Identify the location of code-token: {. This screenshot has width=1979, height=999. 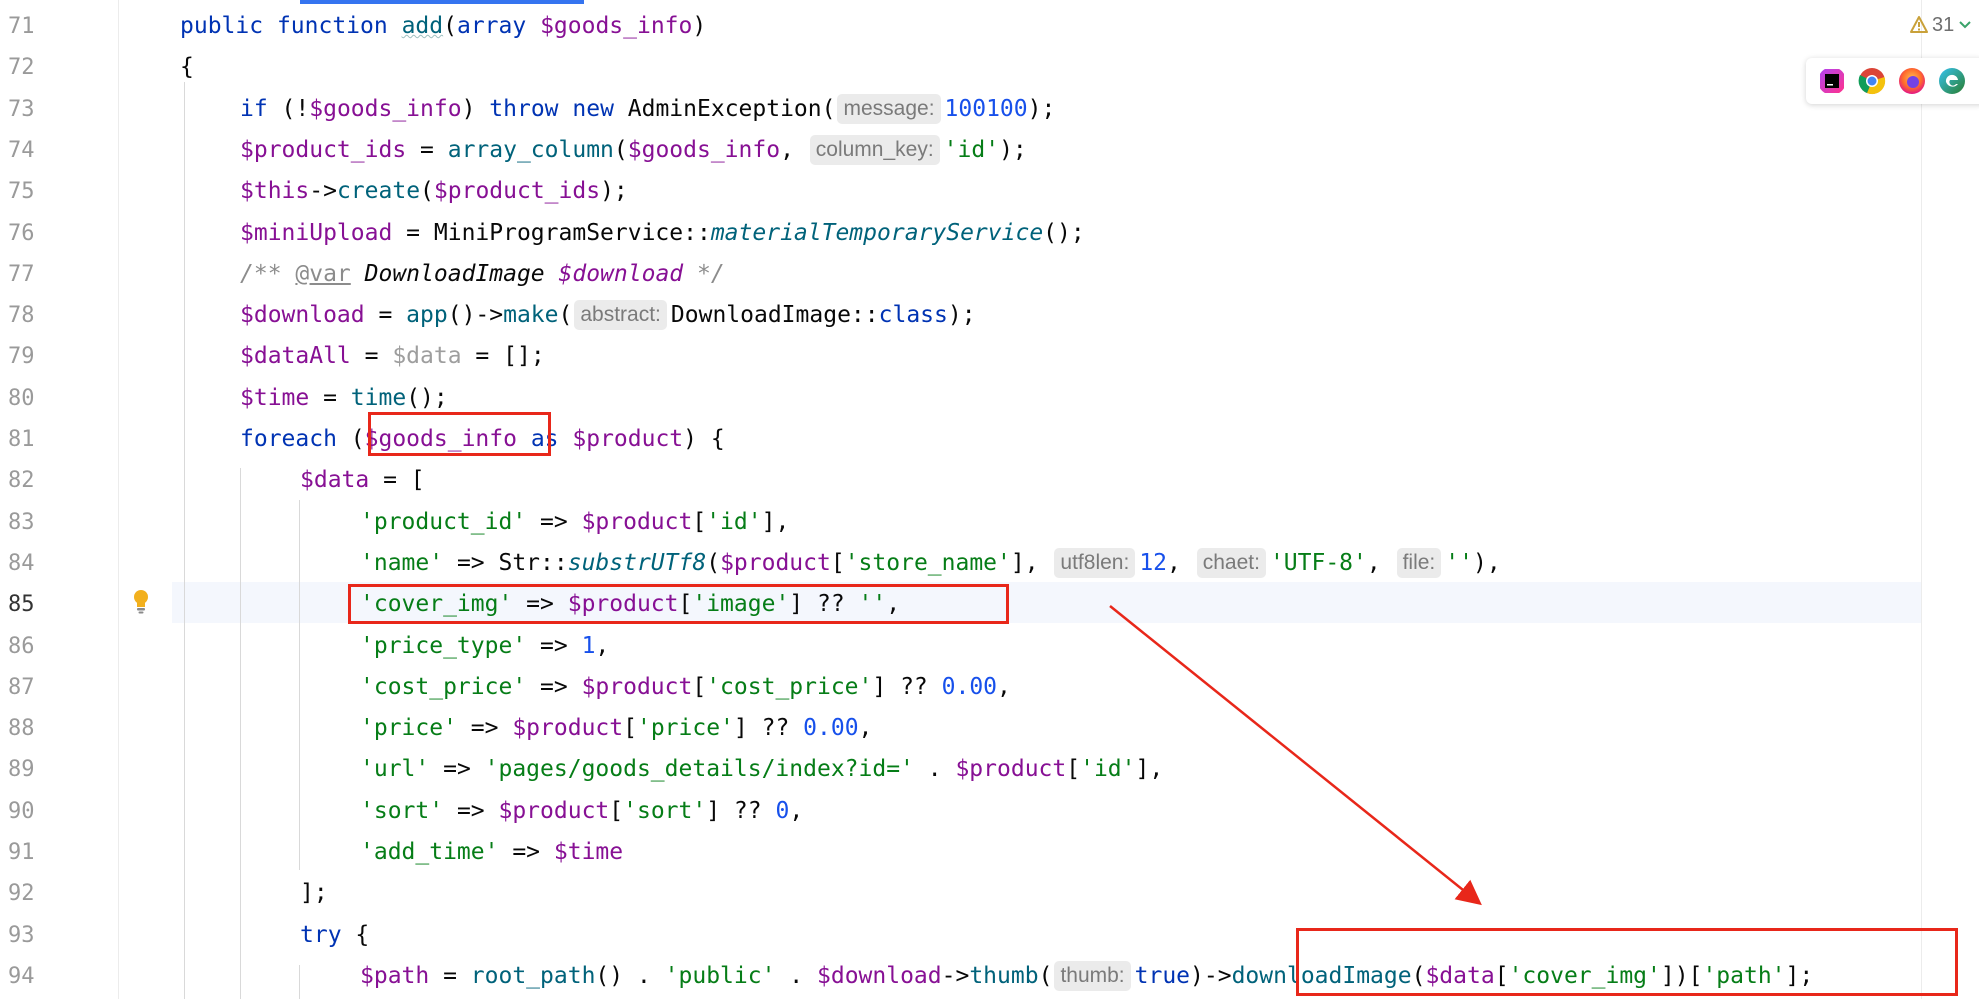
(362, 934).